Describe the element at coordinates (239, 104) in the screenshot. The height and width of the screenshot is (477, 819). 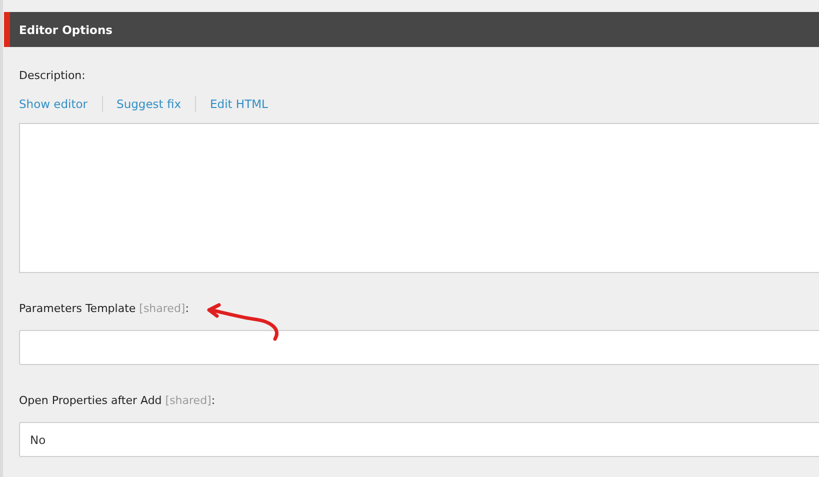
I see `editor-link: Edit HTML` at that location.